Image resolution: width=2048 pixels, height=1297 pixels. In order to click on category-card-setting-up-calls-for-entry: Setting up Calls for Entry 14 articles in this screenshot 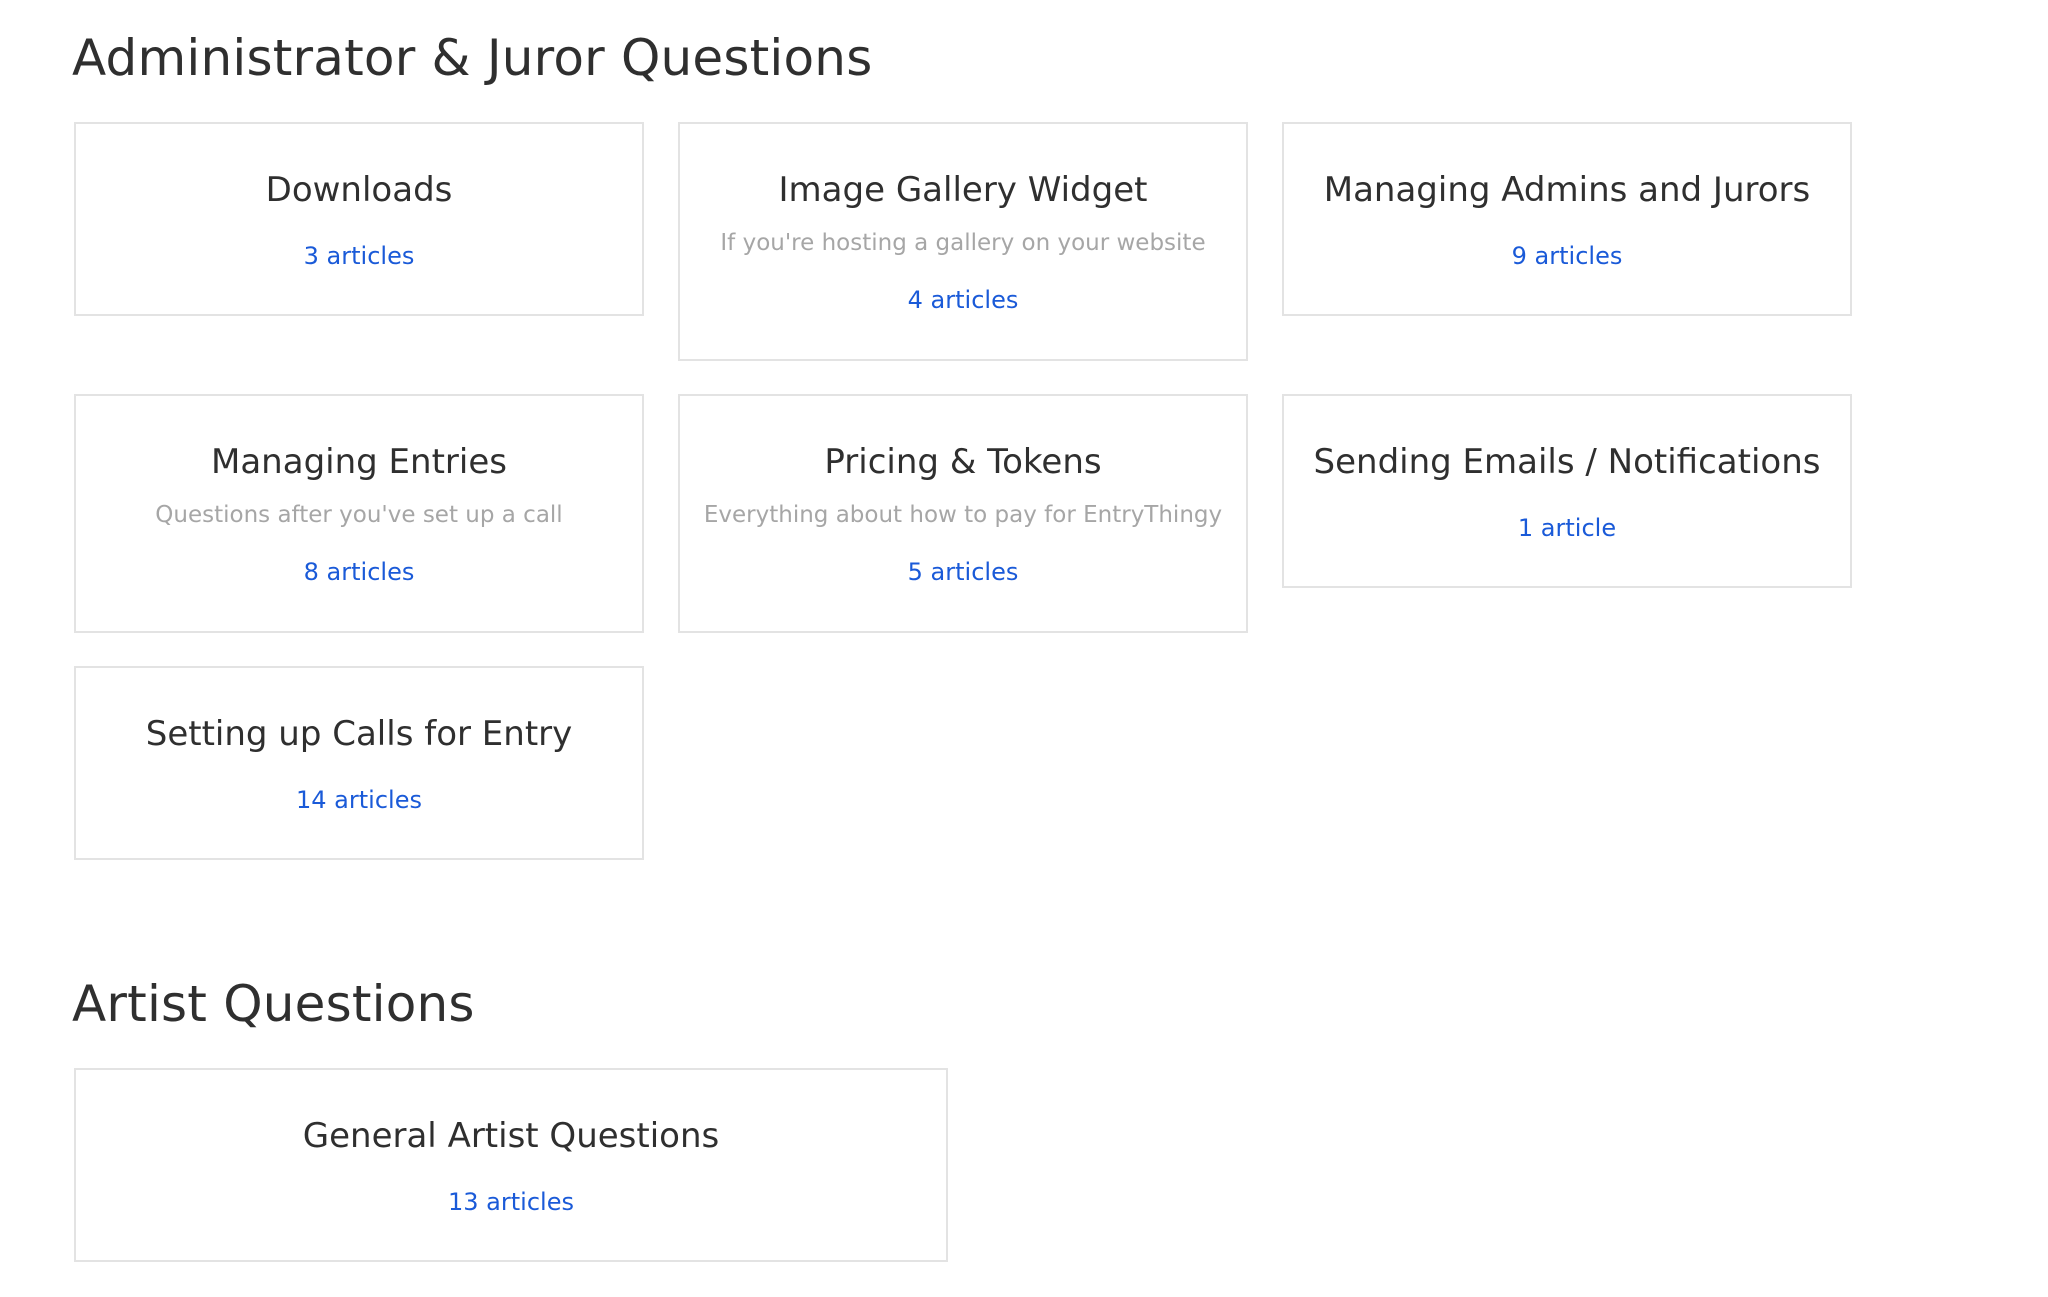, I will do `click(359, 763)`.